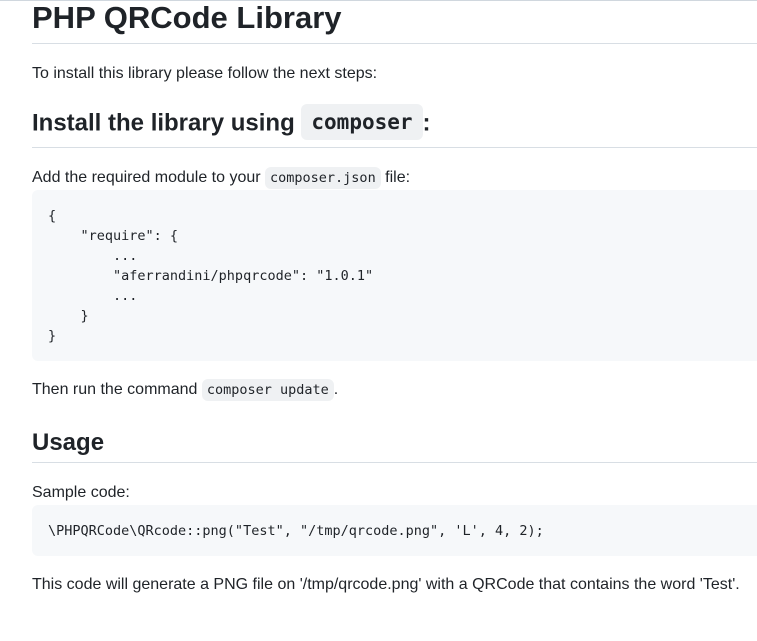 The height and width of the screenshot is (641, 757). What do you see at coordinates (167, 123) in the screenshot?
I see `install-heading-text: Install the library using` at bounding box center [167, 123].